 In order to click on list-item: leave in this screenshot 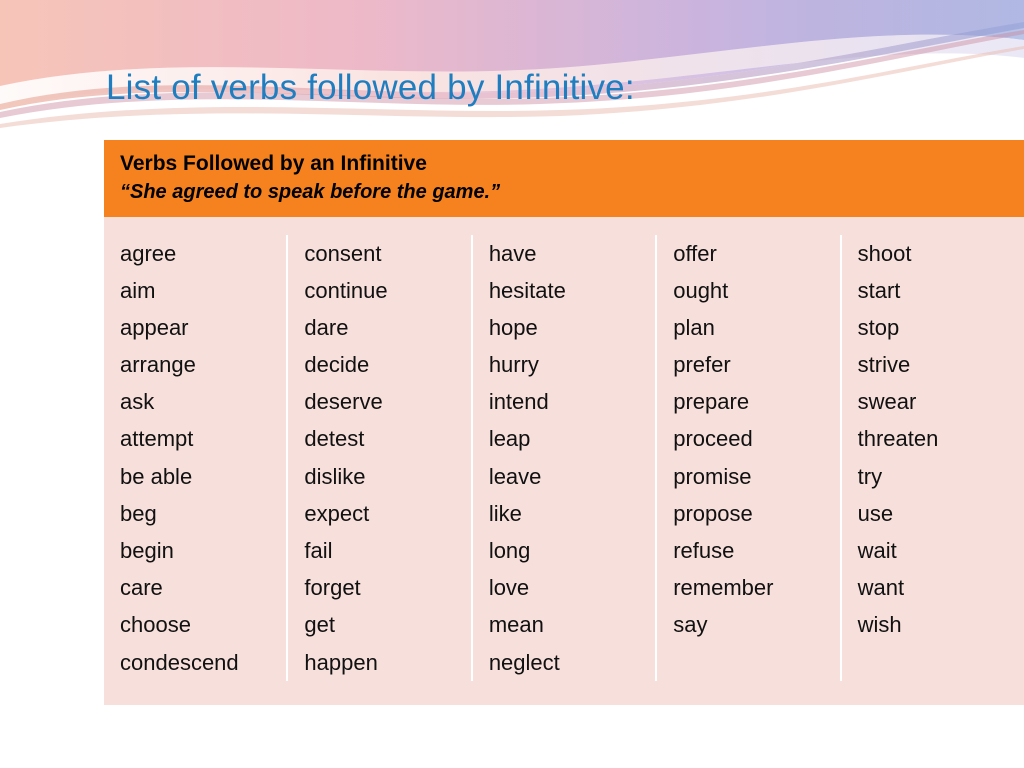, I will do `click(515, 476)`.